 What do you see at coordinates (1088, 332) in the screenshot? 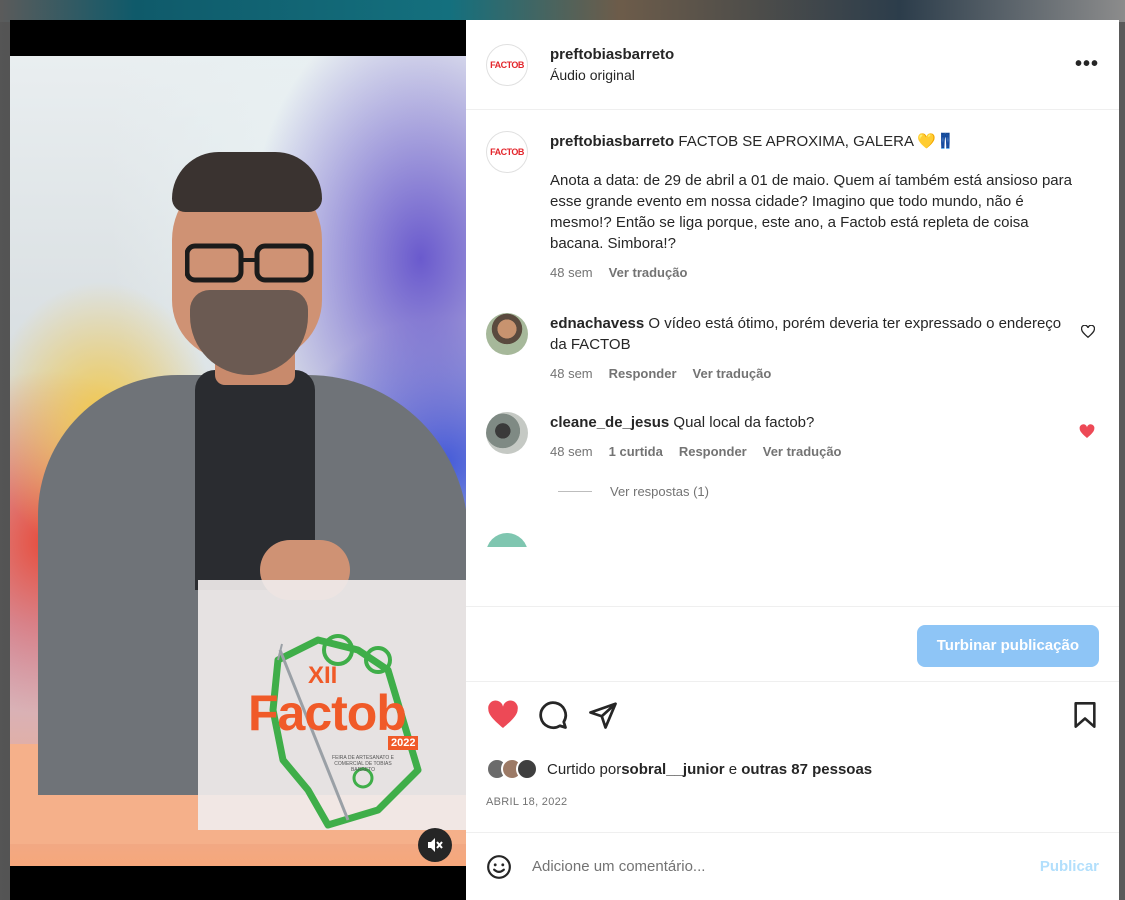
I see `like-comment-heart-icon` at bounding box center [1088, 332].